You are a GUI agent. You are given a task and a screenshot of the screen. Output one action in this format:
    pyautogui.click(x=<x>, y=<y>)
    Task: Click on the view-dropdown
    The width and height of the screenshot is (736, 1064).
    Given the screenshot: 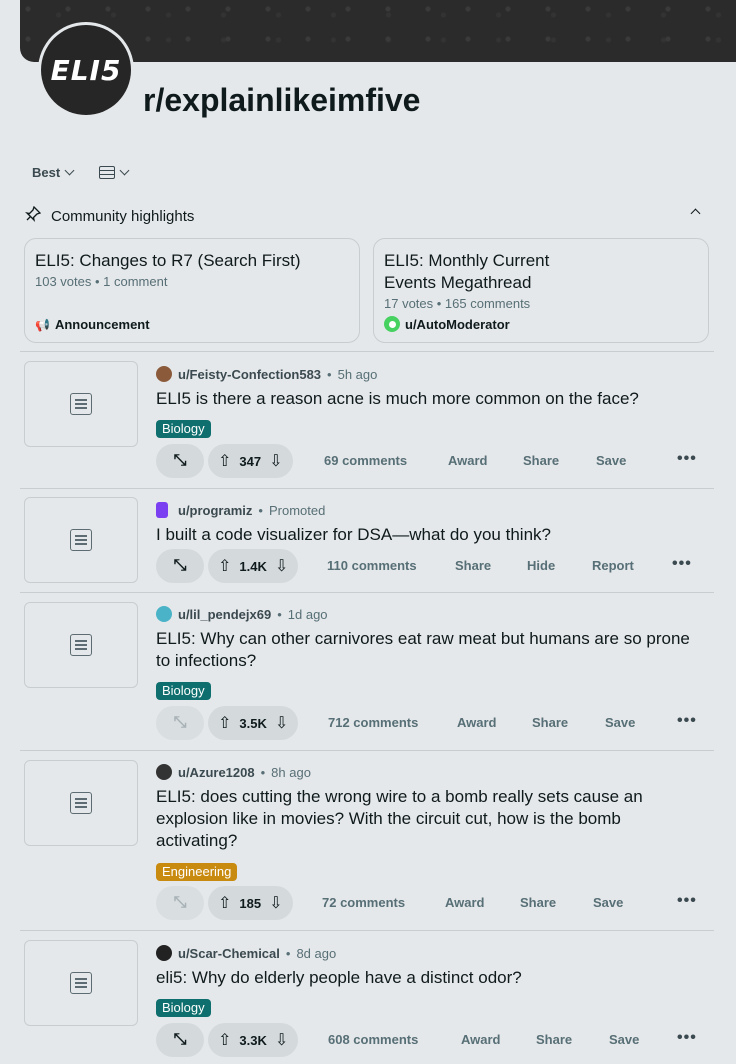 What is the action you would take?
    pyautogui.click(x=114, y=172)
    